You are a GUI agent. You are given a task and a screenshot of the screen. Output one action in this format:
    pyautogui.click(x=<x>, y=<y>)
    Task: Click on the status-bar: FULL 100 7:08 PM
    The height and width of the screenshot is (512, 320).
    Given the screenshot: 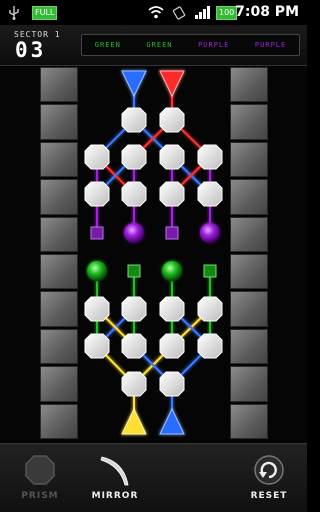 What is the action you would take?
    pyautogui.click(x=153, y=12)
    